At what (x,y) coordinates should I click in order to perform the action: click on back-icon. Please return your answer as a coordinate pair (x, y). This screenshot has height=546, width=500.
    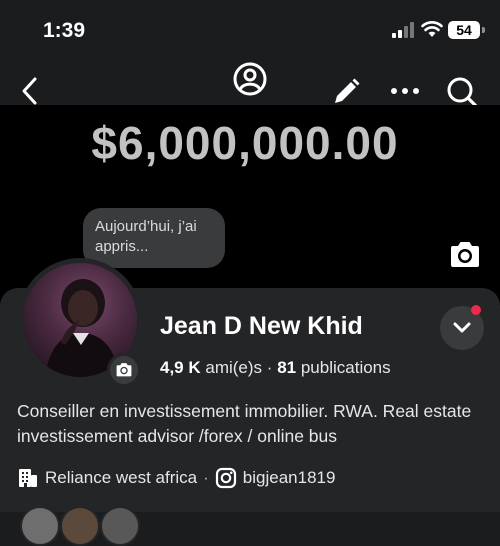
    Looking at the image, I should click on (30, 91).